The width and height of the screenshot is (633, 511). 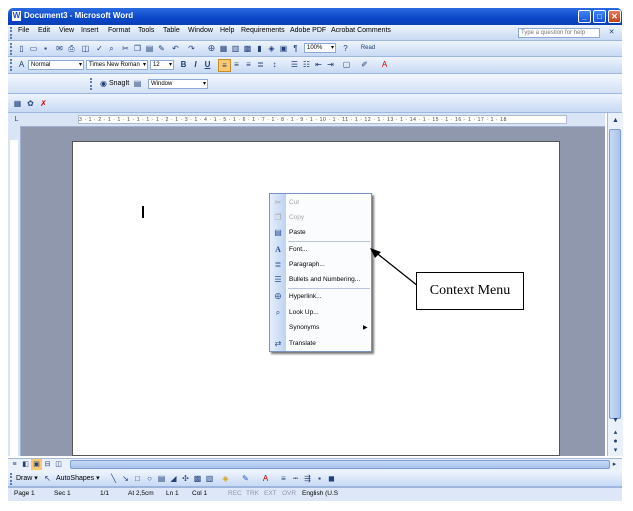 What do you see at coordinates (125, 478) in the screenshot?
I see `arrow-icon: ↘` at bounding box center [125, 478].